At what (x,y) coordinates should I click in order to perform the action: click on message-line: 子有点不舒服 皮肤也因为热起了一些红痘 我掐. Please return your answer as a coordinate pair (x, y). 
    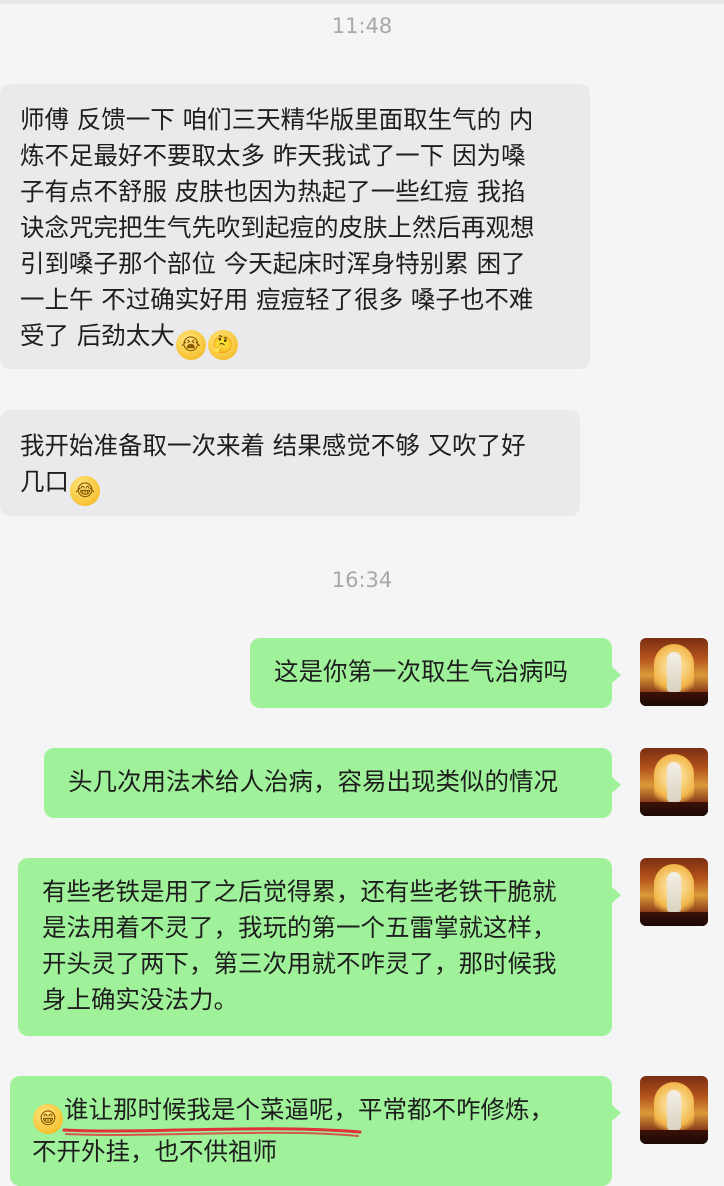
    Looking at the image, I should click on (273, 191).